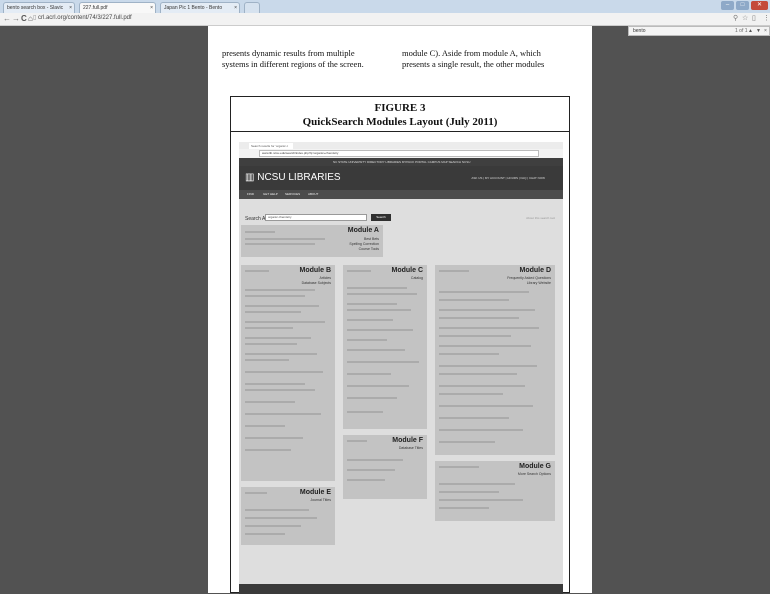 This screenshot has height=594, width=770. What do you see at coordinates (765, 31) in the screenshot?
I see `find-close-icon: ×` at bounding box center [765, 31].